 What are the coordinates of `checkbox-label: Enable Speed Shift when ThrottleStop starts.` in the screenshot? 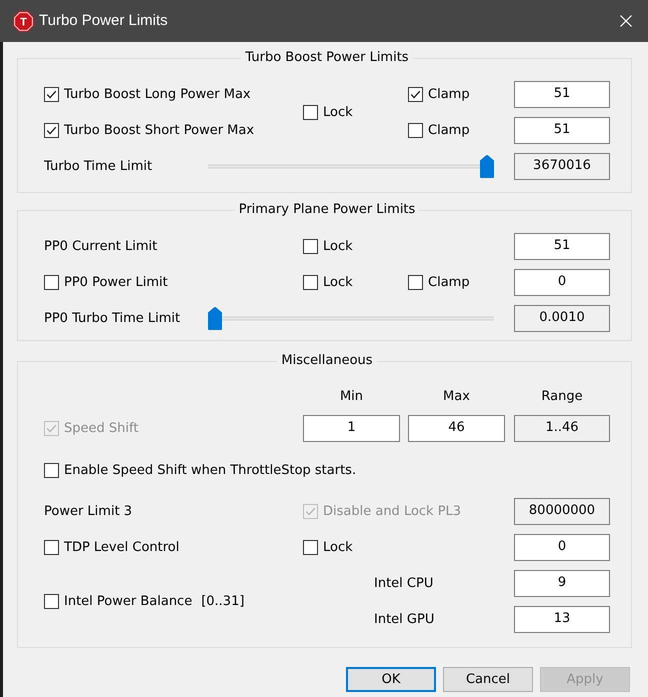 It's located at (210, 470).